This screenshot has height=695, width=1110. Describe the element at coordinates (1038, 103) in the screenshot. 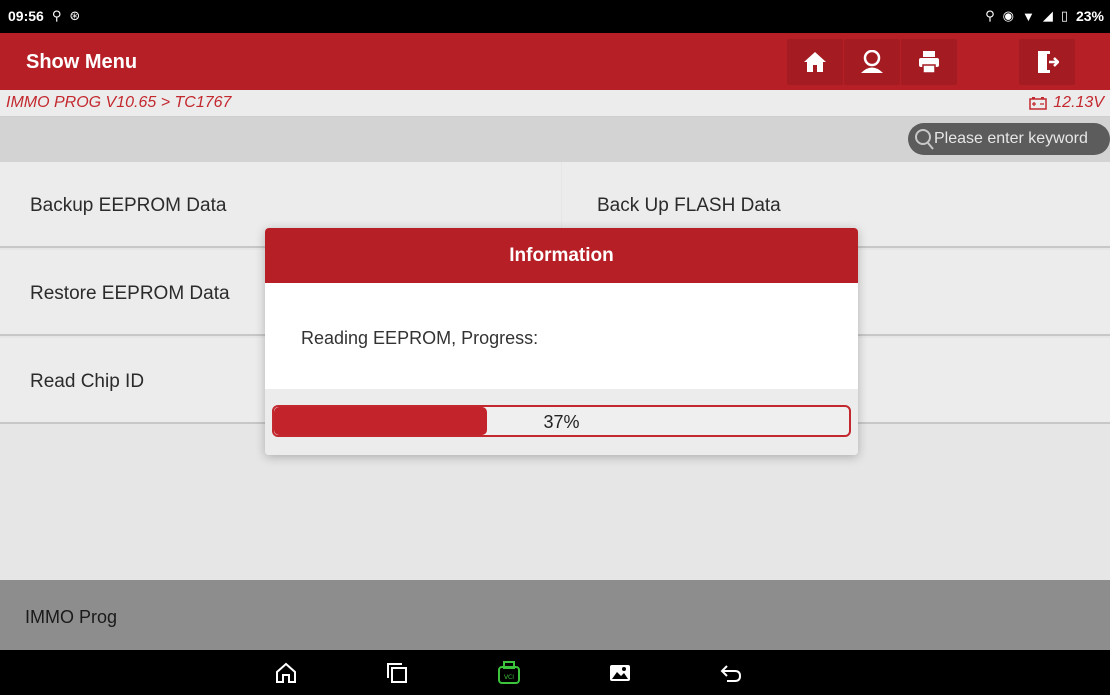

I see `battery-voltage-icon` at that location.